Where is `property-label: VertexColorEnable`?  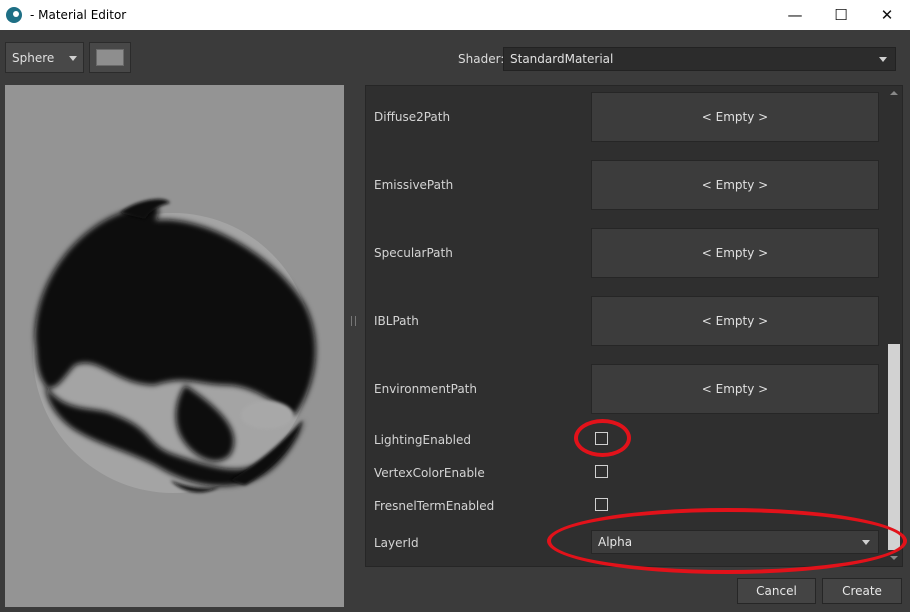
property-label: VertexColorEnable is located at coordinates (429, 473).